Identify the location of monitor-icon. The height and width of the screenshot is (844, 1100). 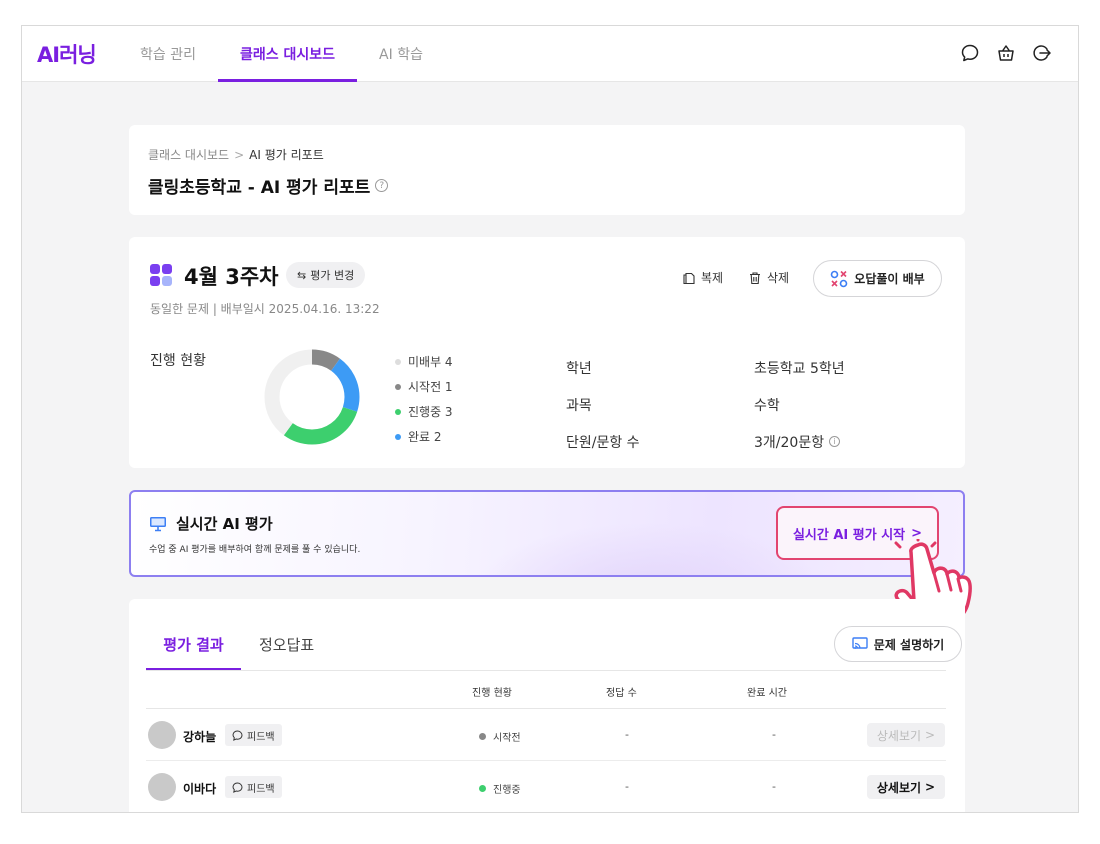
(158, 523).